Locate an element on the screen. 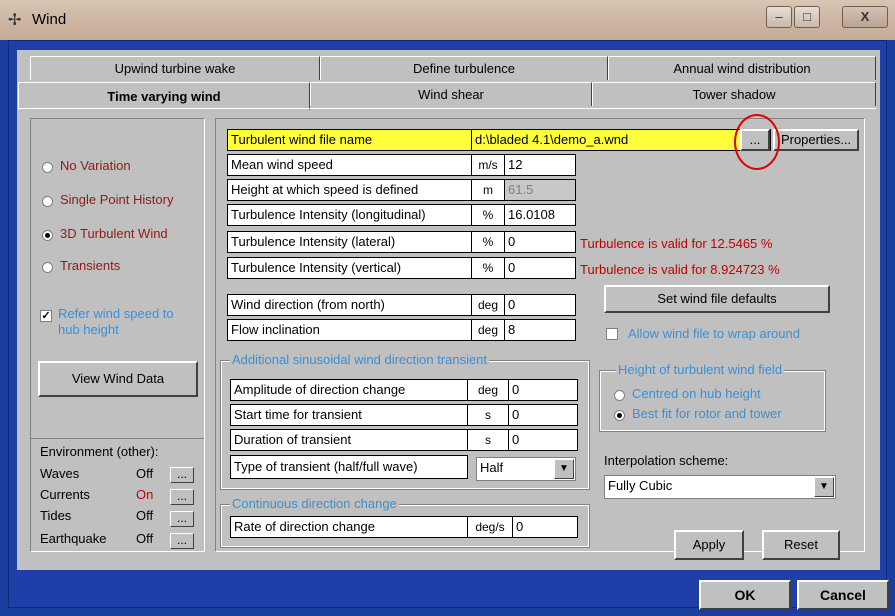  reference-height-unit: m is located at coordinates (488, 190).